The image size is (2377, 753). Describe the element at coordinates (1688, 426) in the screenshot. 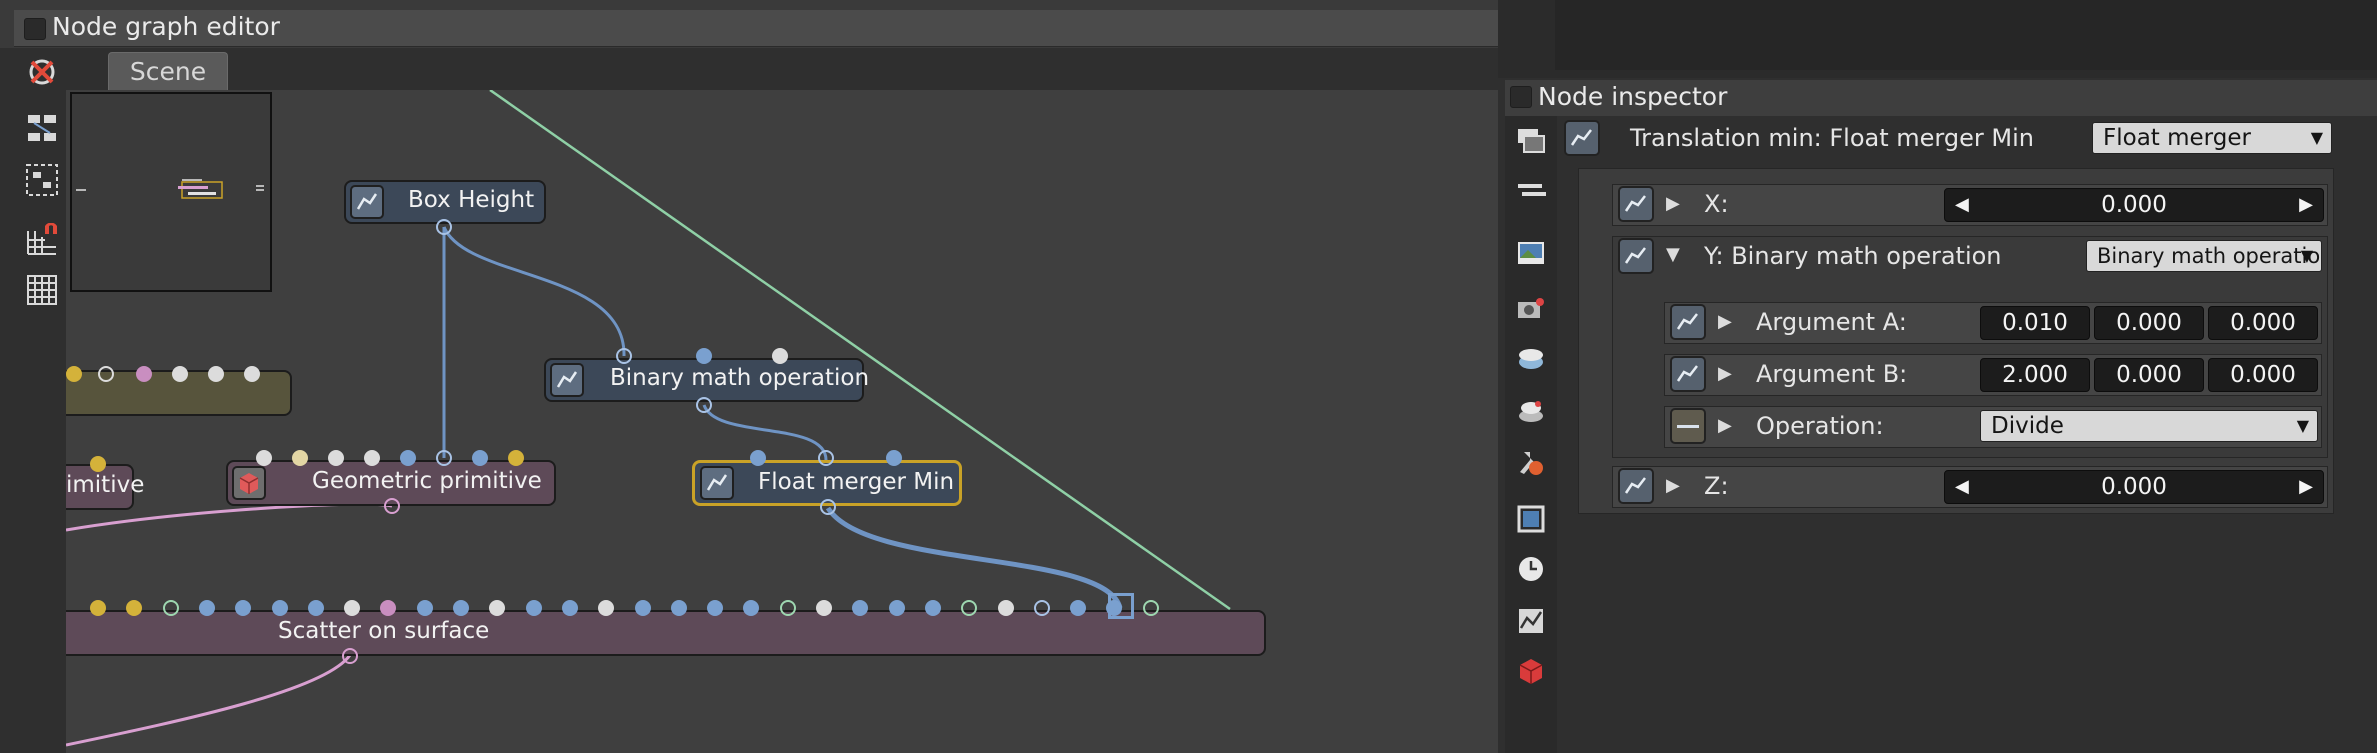

I see `operation-toggle` at that location.